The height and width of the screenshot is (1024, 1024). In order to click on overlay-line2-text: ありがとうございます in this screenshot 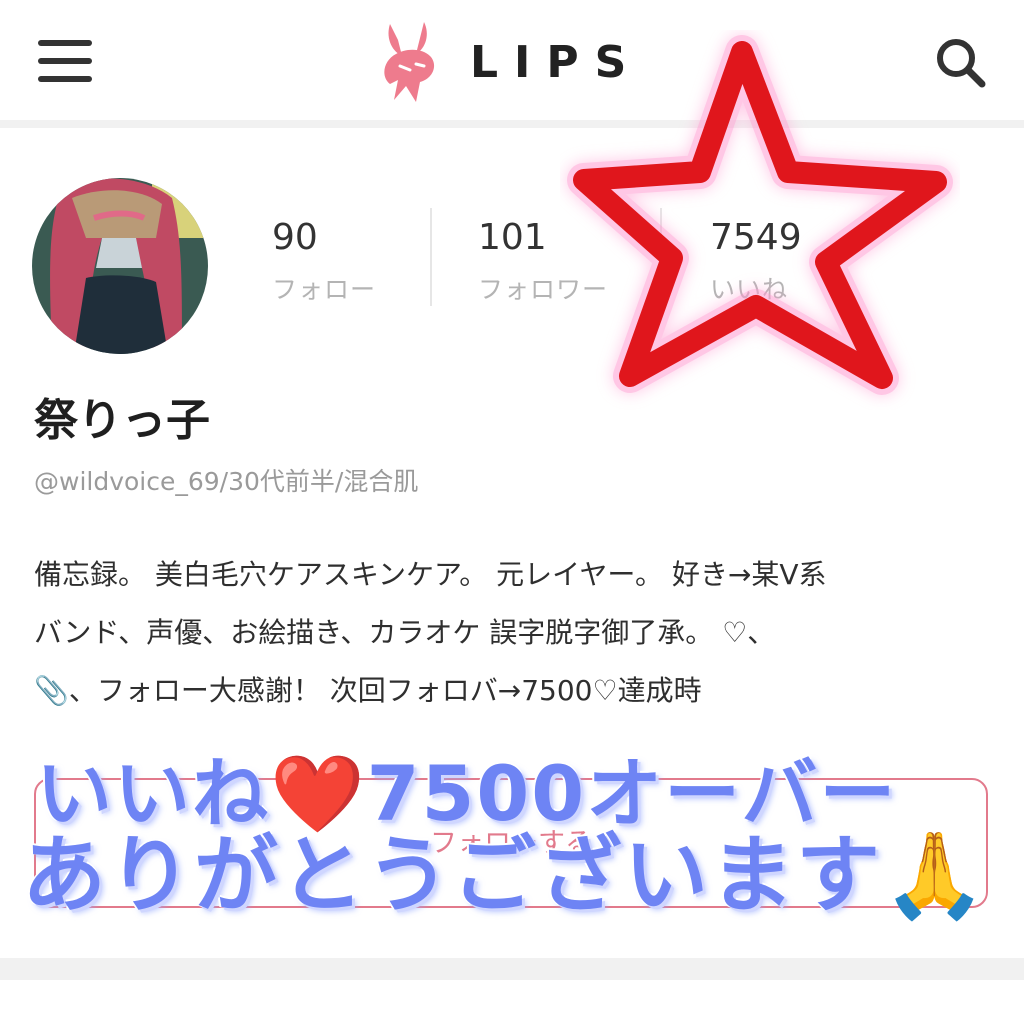, I will do `click(452, 875)`.